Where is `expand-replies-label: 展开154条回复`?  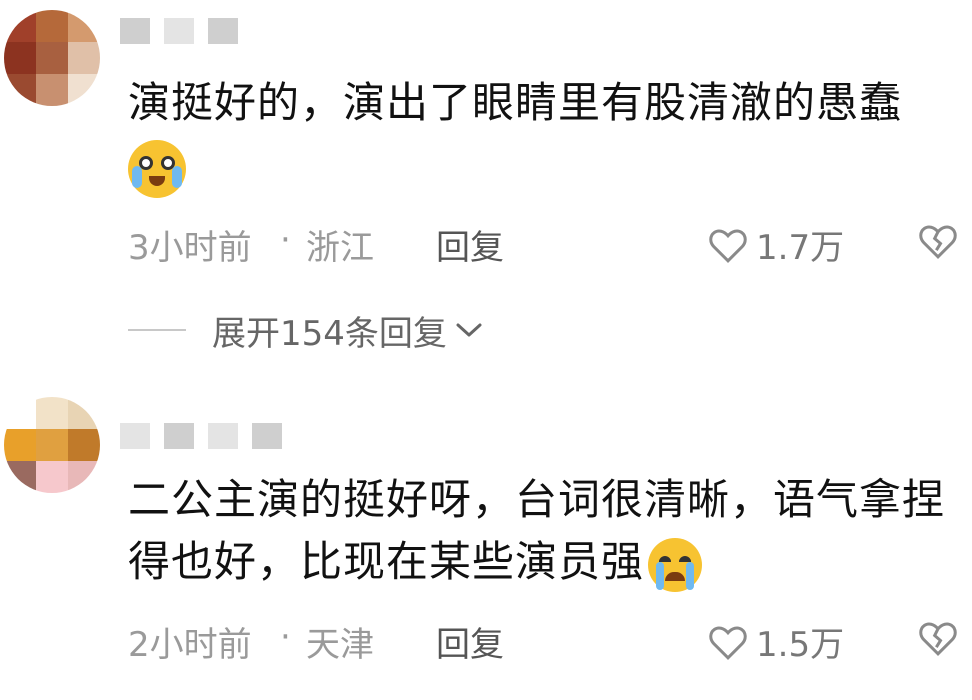 expand-replies-label: 展开154条回复 is located at coordinates (329, 333).